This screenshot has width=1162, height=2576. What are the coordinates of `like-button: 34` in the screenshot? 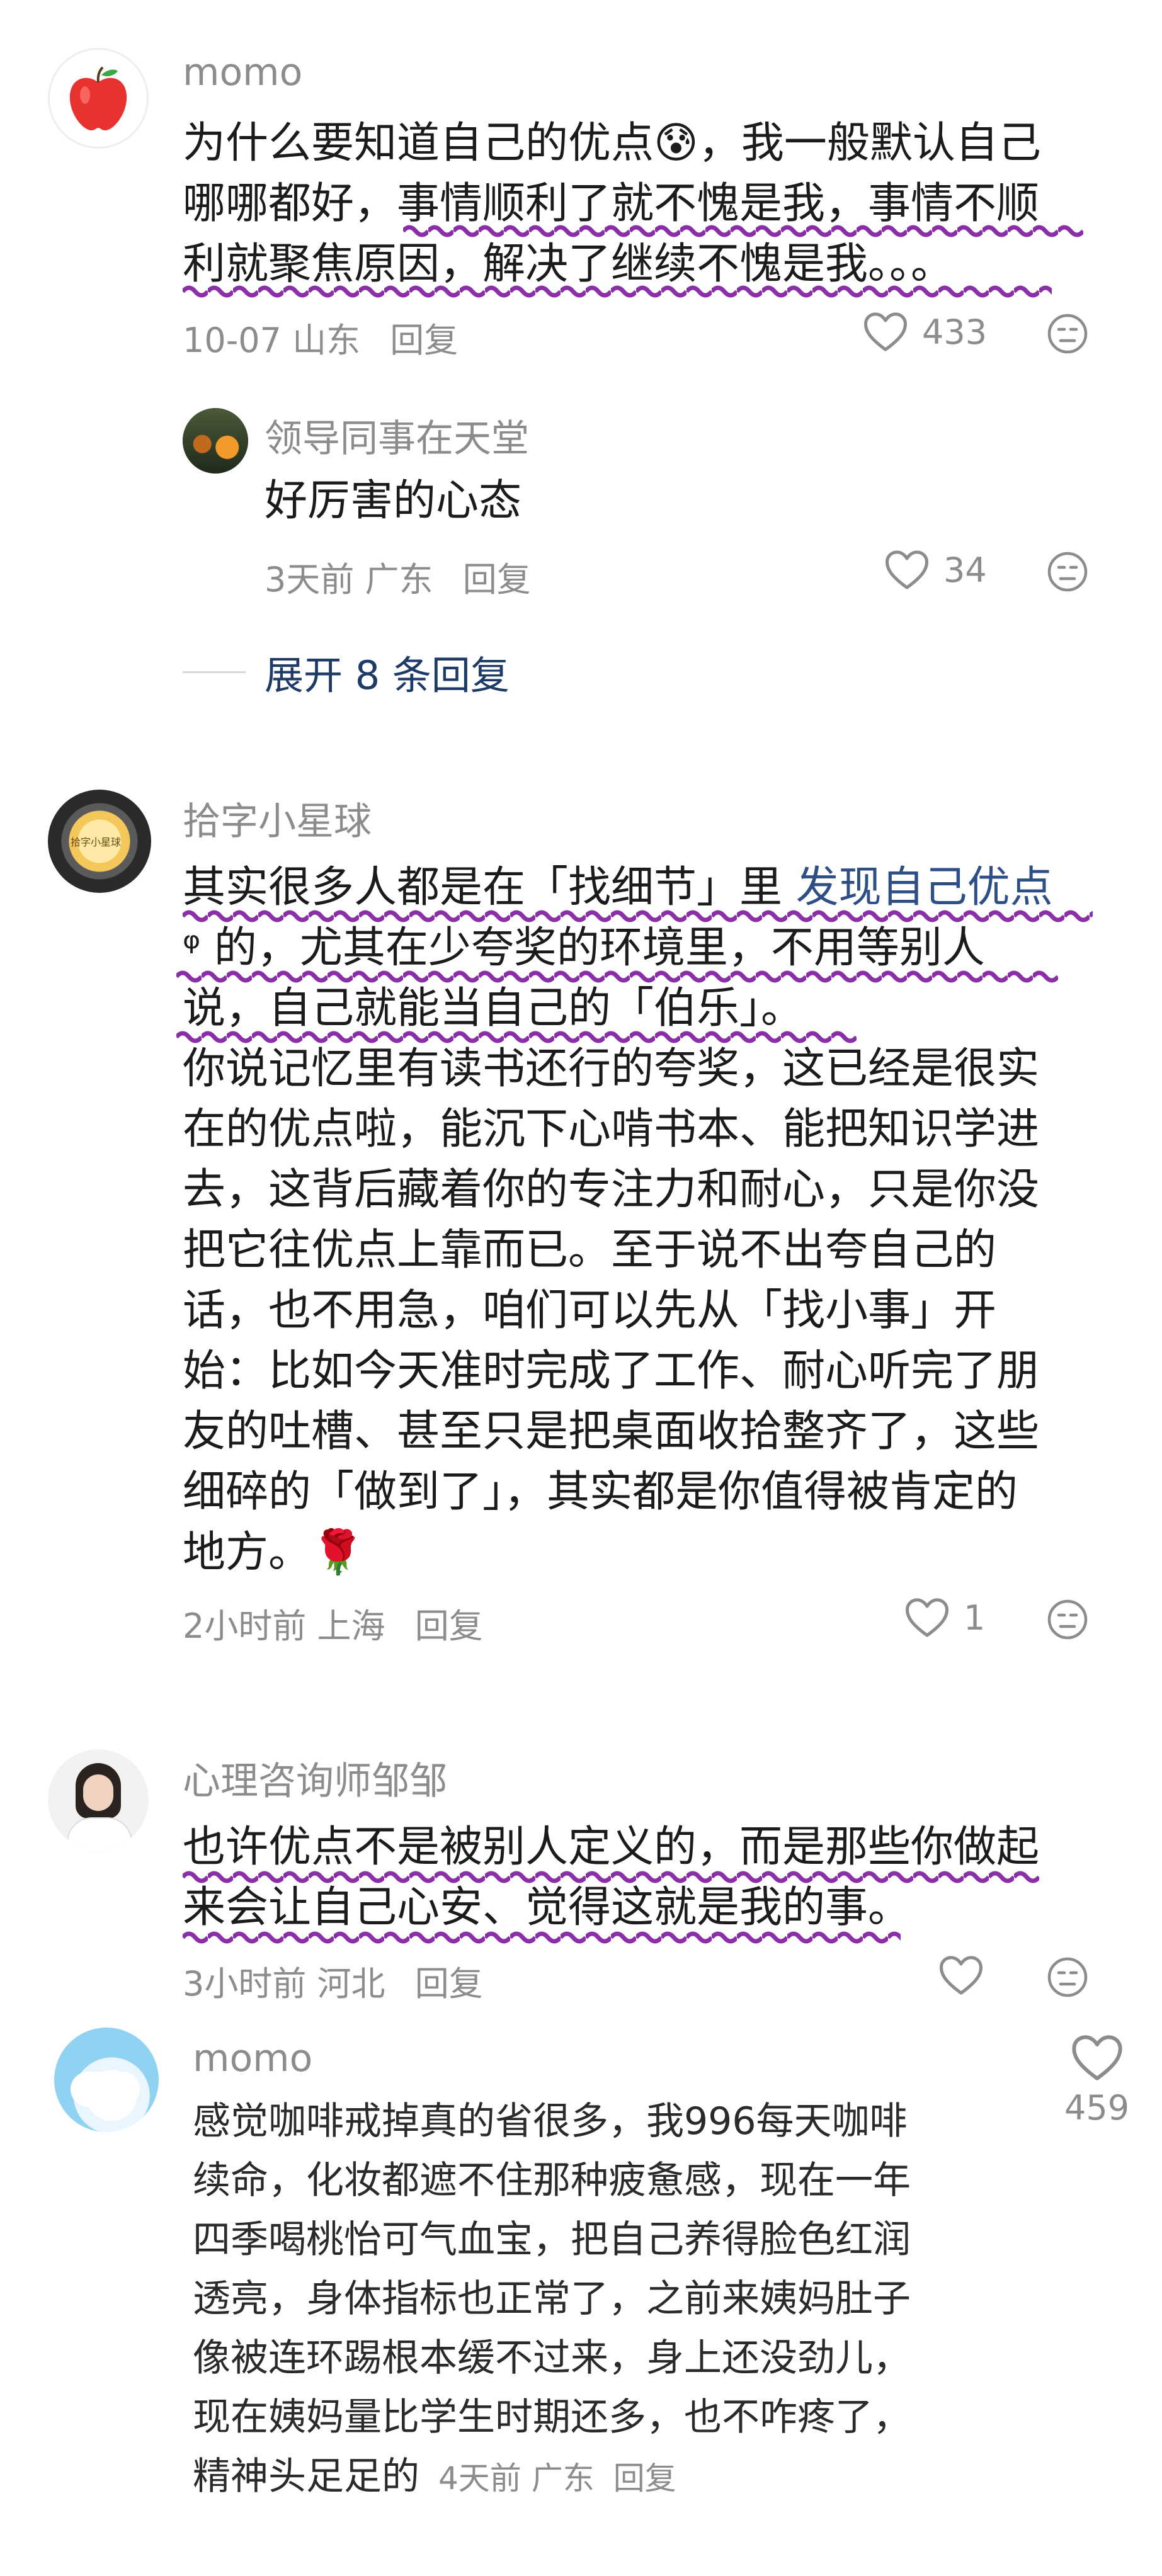 It's located at (935, 570).